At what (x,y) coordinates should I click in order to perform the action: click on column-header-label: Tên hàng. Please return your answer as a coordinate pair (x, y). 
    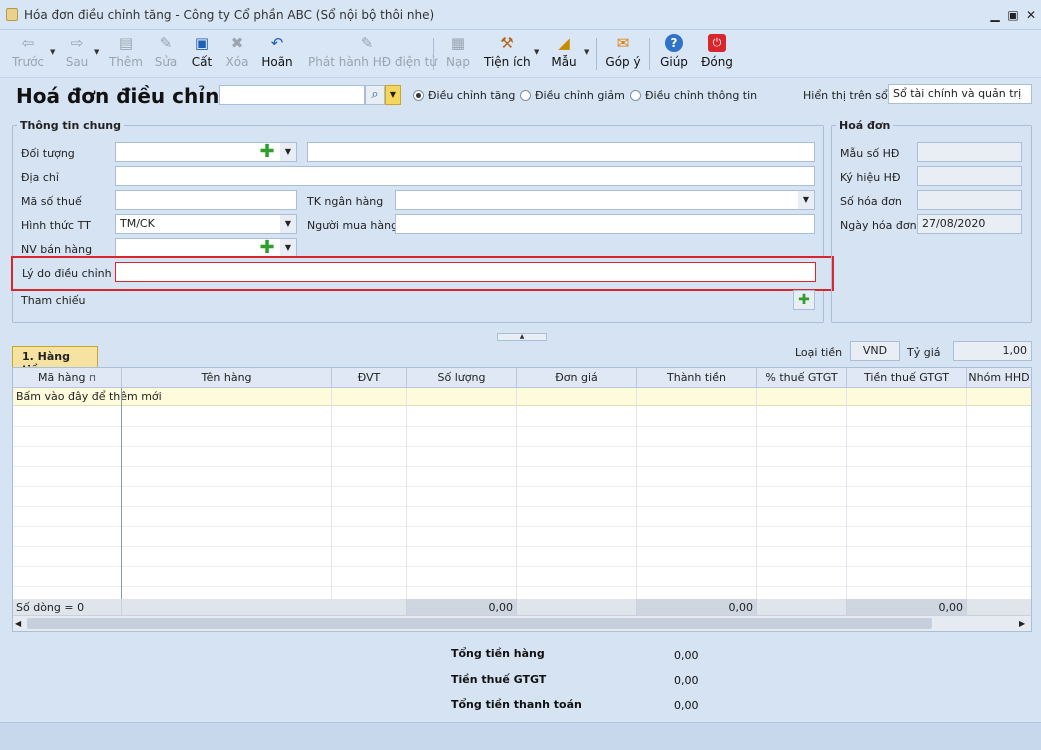
    Looking at the image, I should click on (226, 377).